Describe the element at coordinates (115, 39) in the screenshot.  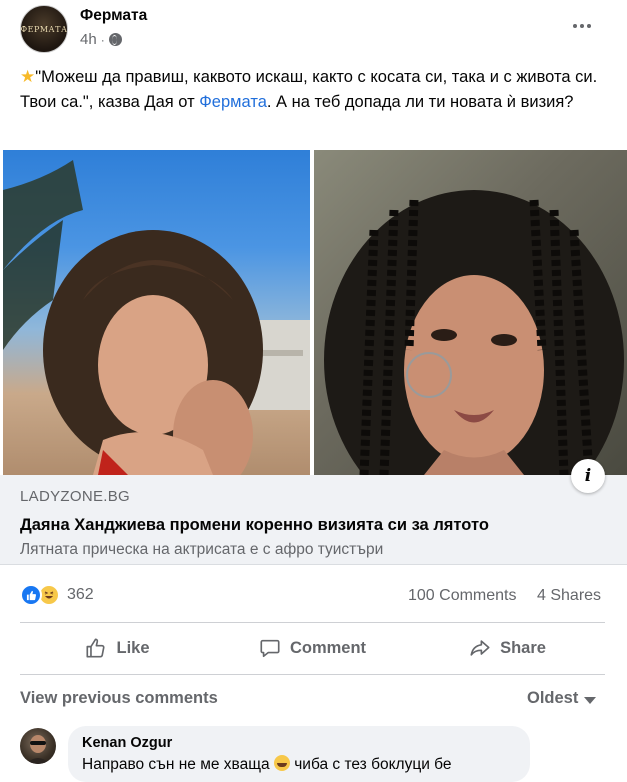
I see `globe-icon` at that location.